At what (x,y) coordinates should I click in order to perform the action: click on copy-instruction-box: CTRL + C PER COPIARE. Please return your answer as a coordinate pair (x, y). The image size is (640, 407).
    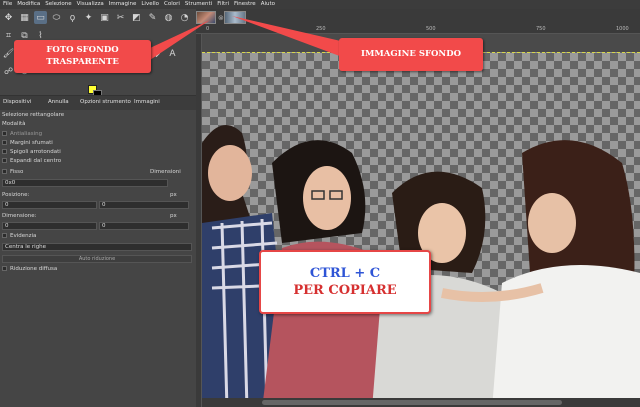
    Looking at the image, I should click on (345, 282).